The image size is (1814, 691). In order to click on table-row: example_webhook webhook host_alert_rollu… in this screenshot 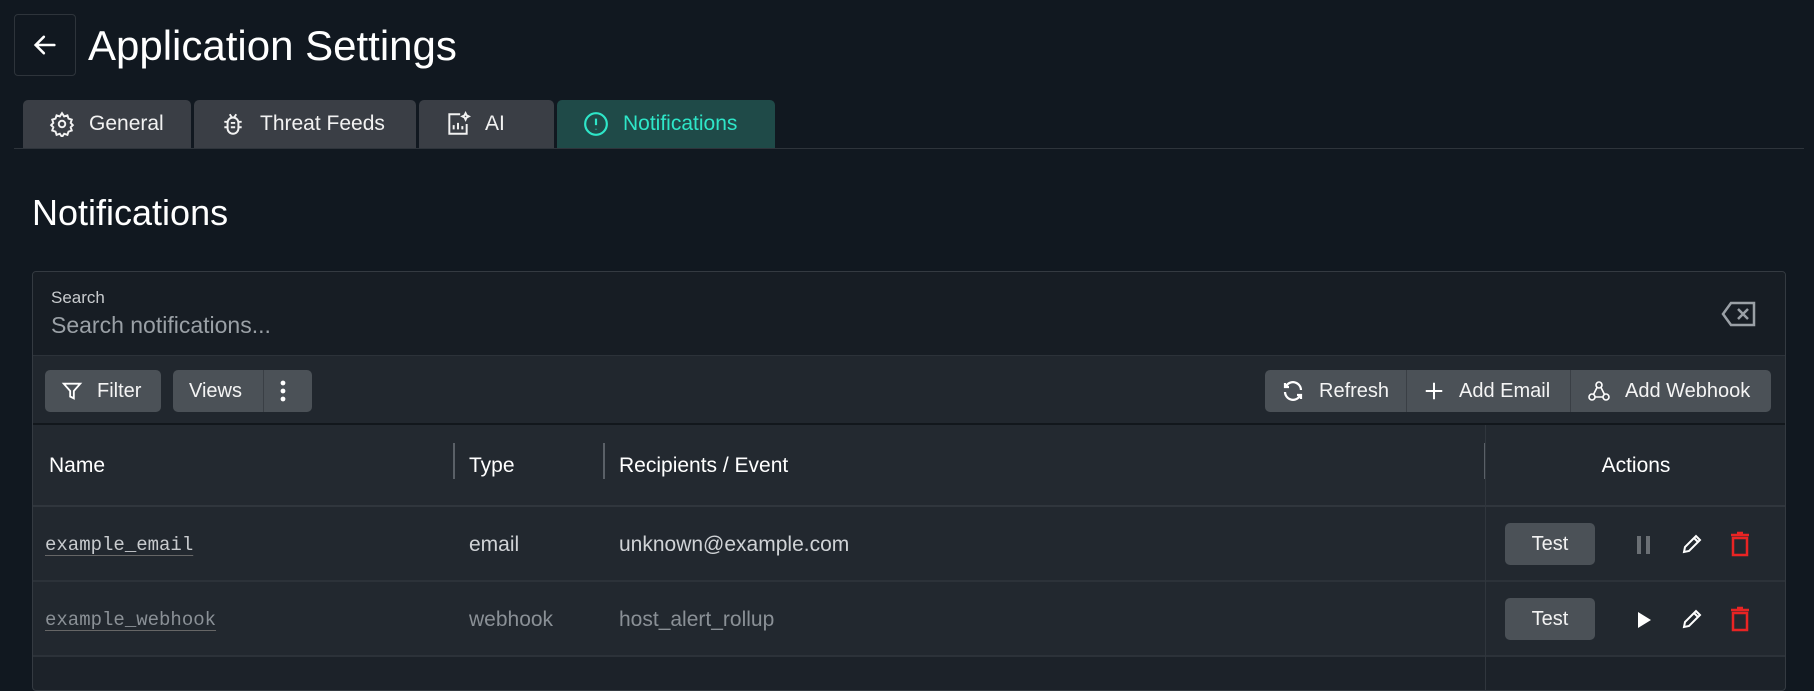, I will do `click(909, 619)`.